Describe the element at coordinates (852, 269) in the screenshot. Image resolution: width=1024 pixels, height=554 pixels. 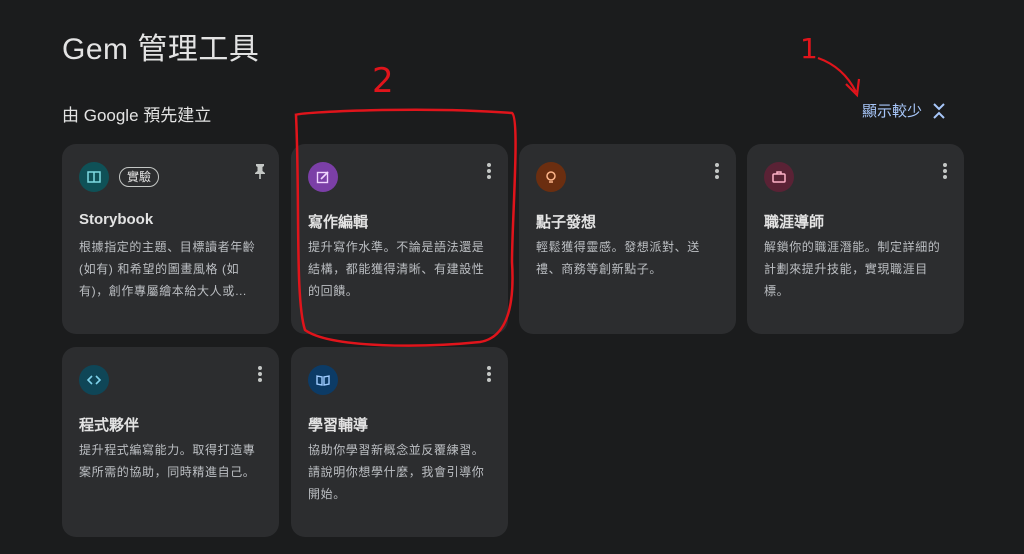
I see `gem-description: 解鎖你的職涯潛能。制定詳細的計劃來提升技能，實現職涯目標。` at that location.